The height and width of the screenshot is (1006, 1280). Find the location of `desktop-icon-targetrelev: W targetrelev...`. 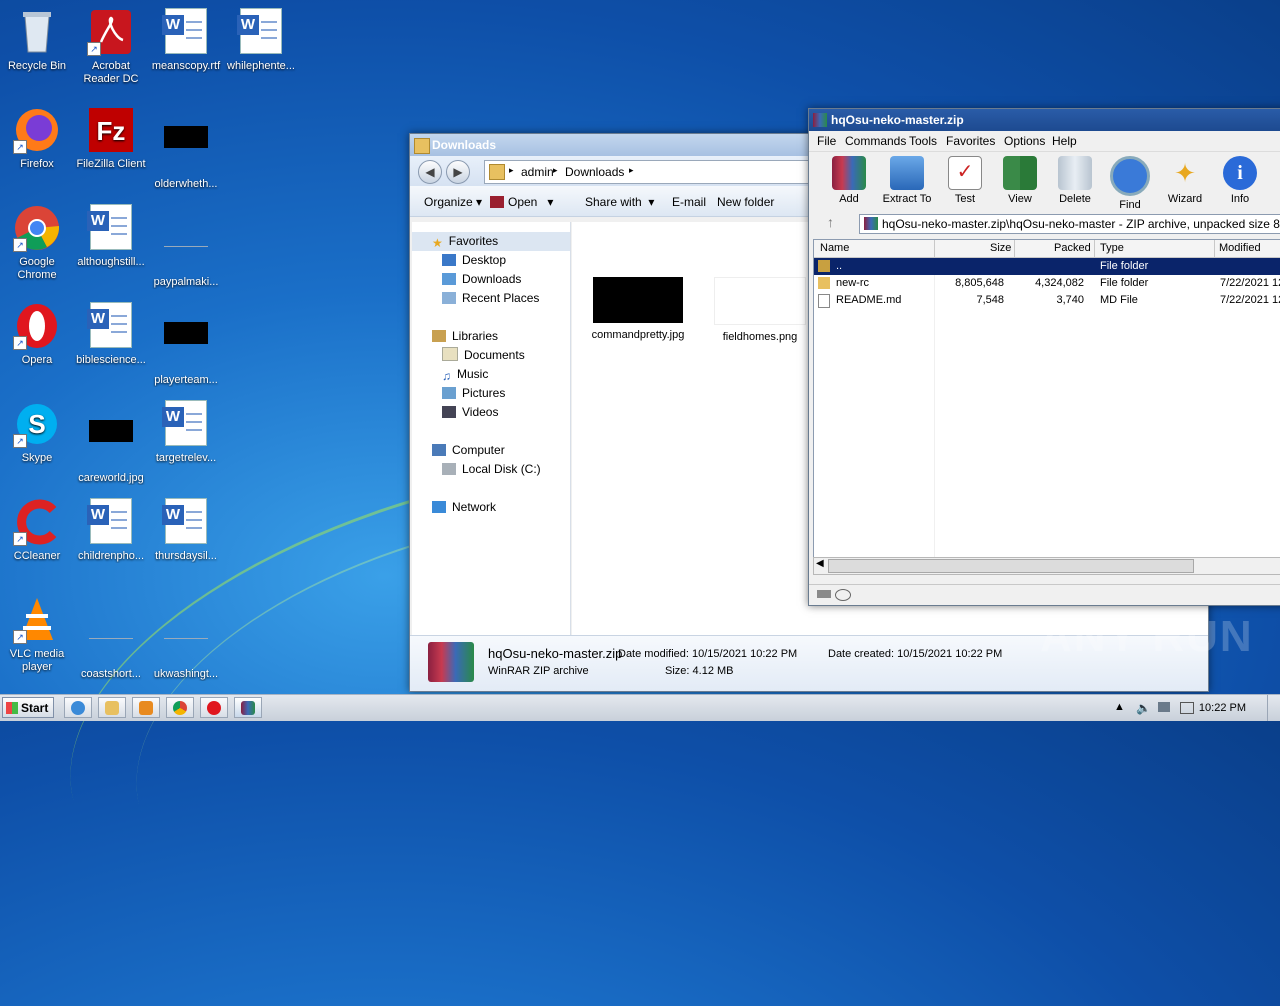

desktop-icon-targetrelev: W targetrelev... is located at coordinates (186, 432).